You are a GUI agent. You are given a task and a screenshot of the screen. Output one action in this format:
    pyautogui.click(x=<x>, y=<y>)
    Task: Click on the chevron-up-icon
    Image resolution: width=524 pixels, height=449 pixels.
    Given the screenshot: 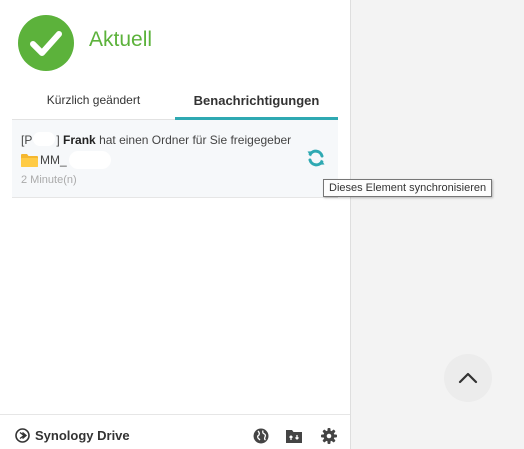 What is the action you would take?
    pyautogui.click(x=468, y=378)
    